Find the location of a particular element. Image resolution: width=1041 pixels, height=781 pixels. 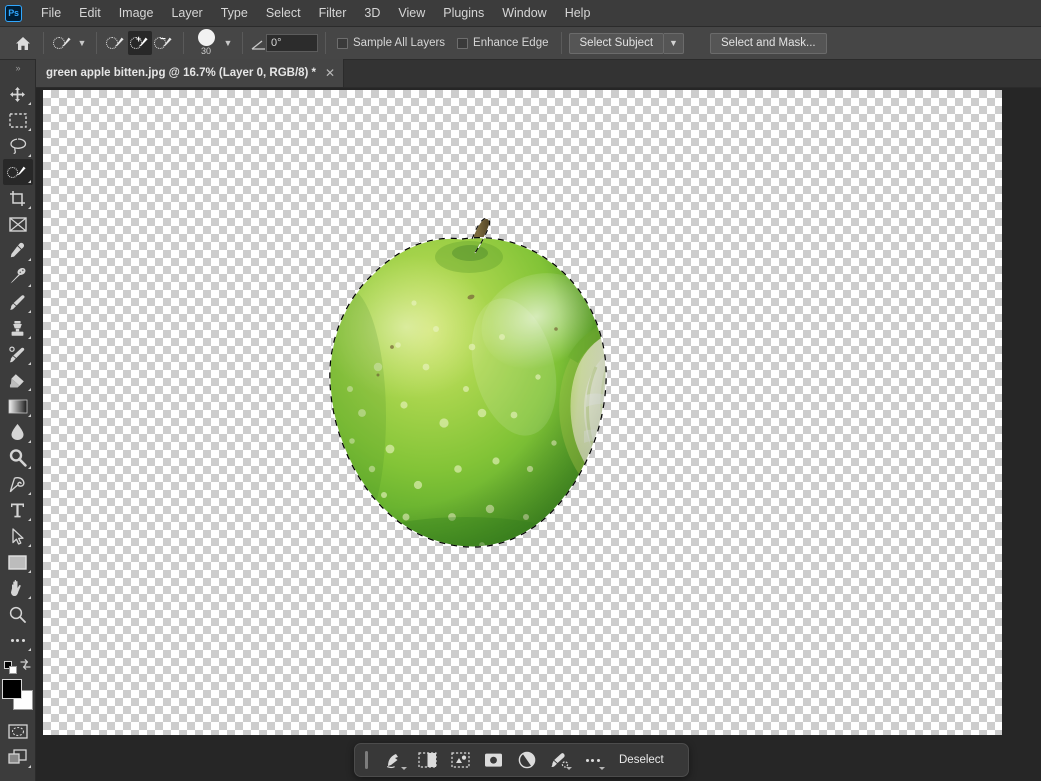

more-options-button is located at coordinates (592, 760).